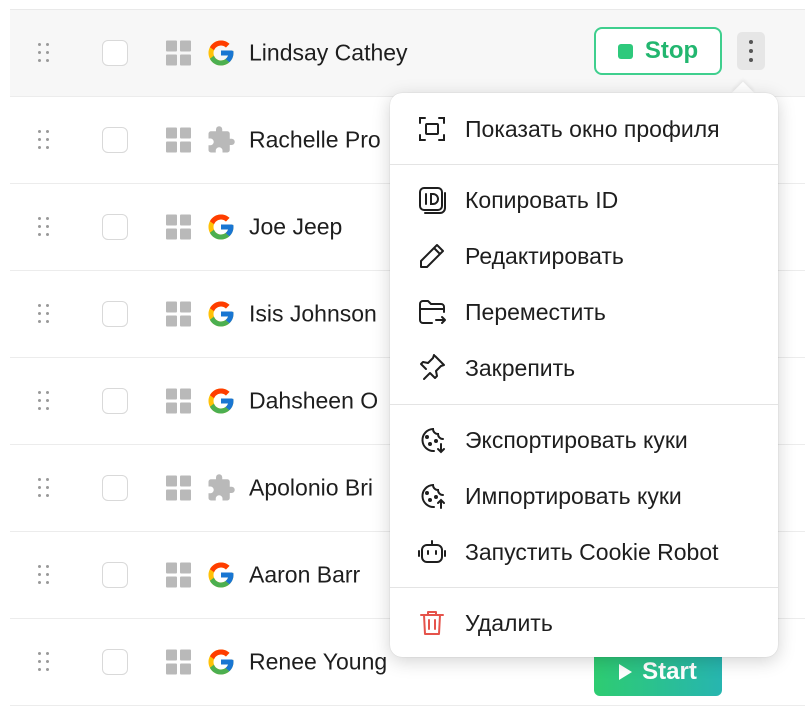 The width and height of the screenshot is (805, 706). I want to click on trash-icon, so click(432, 623).